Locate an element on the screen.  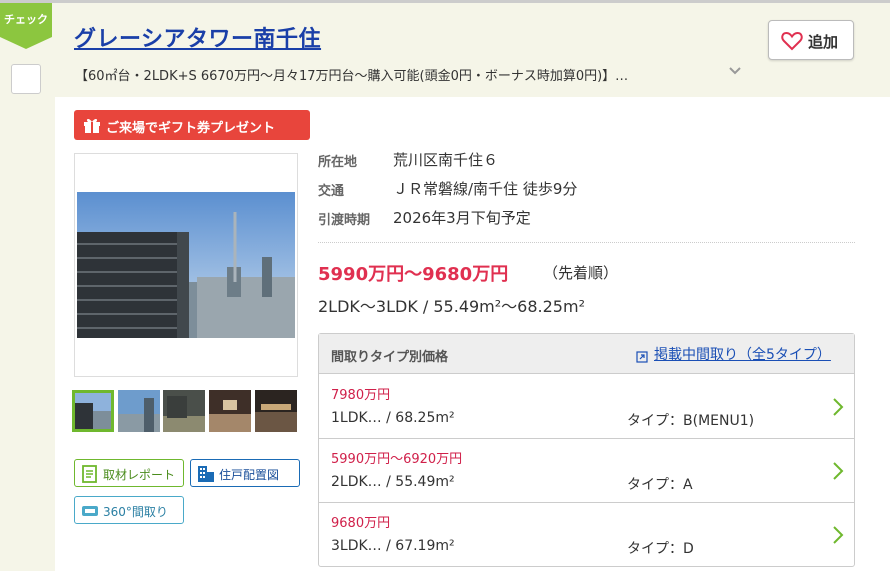
price-range: 5990万円〜9680万円 is located at coordinates (413, 274).